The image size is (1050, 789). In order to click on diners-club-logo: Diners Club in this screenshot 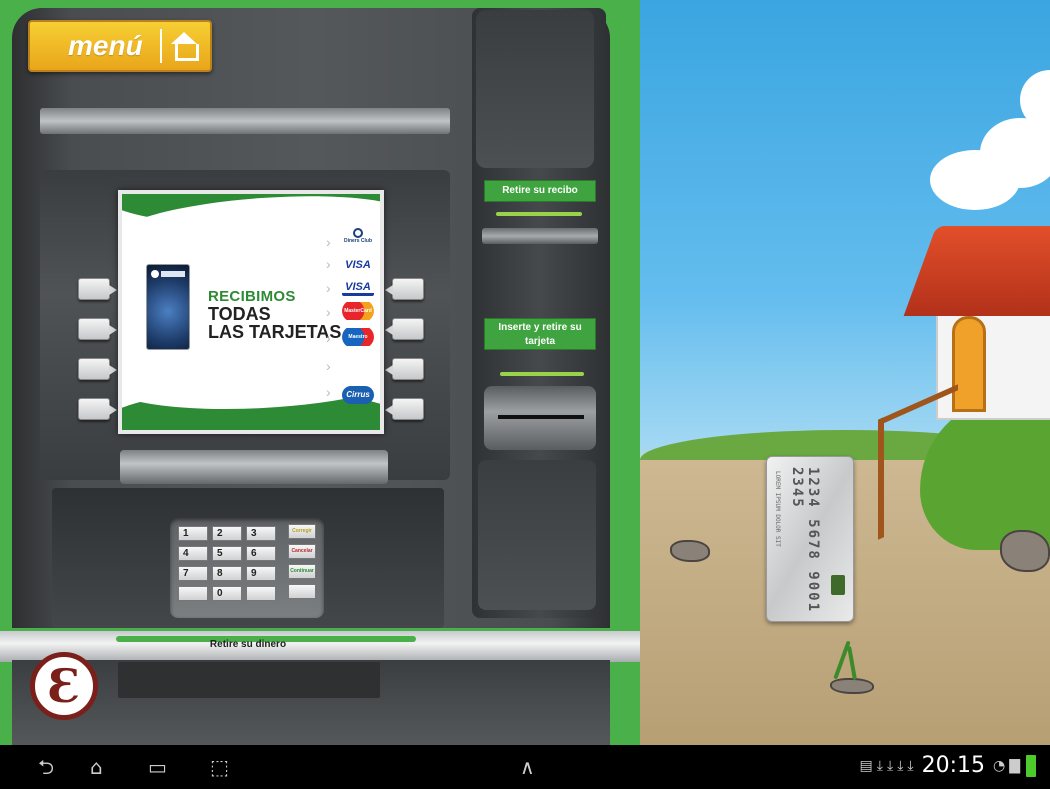, I will do `click(358, 237)`.